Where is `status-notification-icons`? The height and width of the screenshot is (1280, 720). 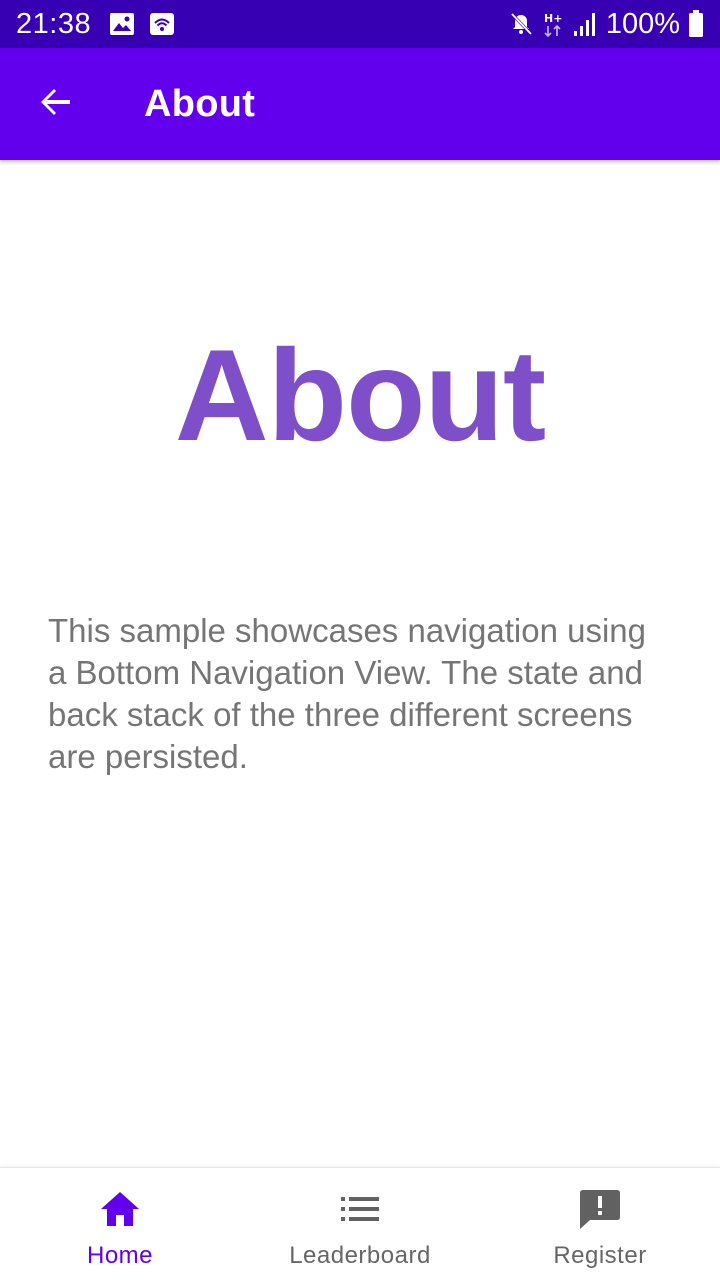
status-notification-icons is located at coordinates (149, 24).